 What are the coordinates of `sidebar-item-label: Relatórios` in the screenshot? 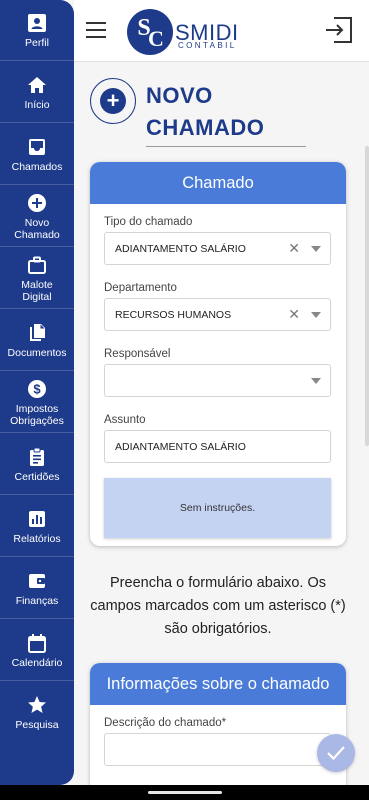 It's located at (37, 539).